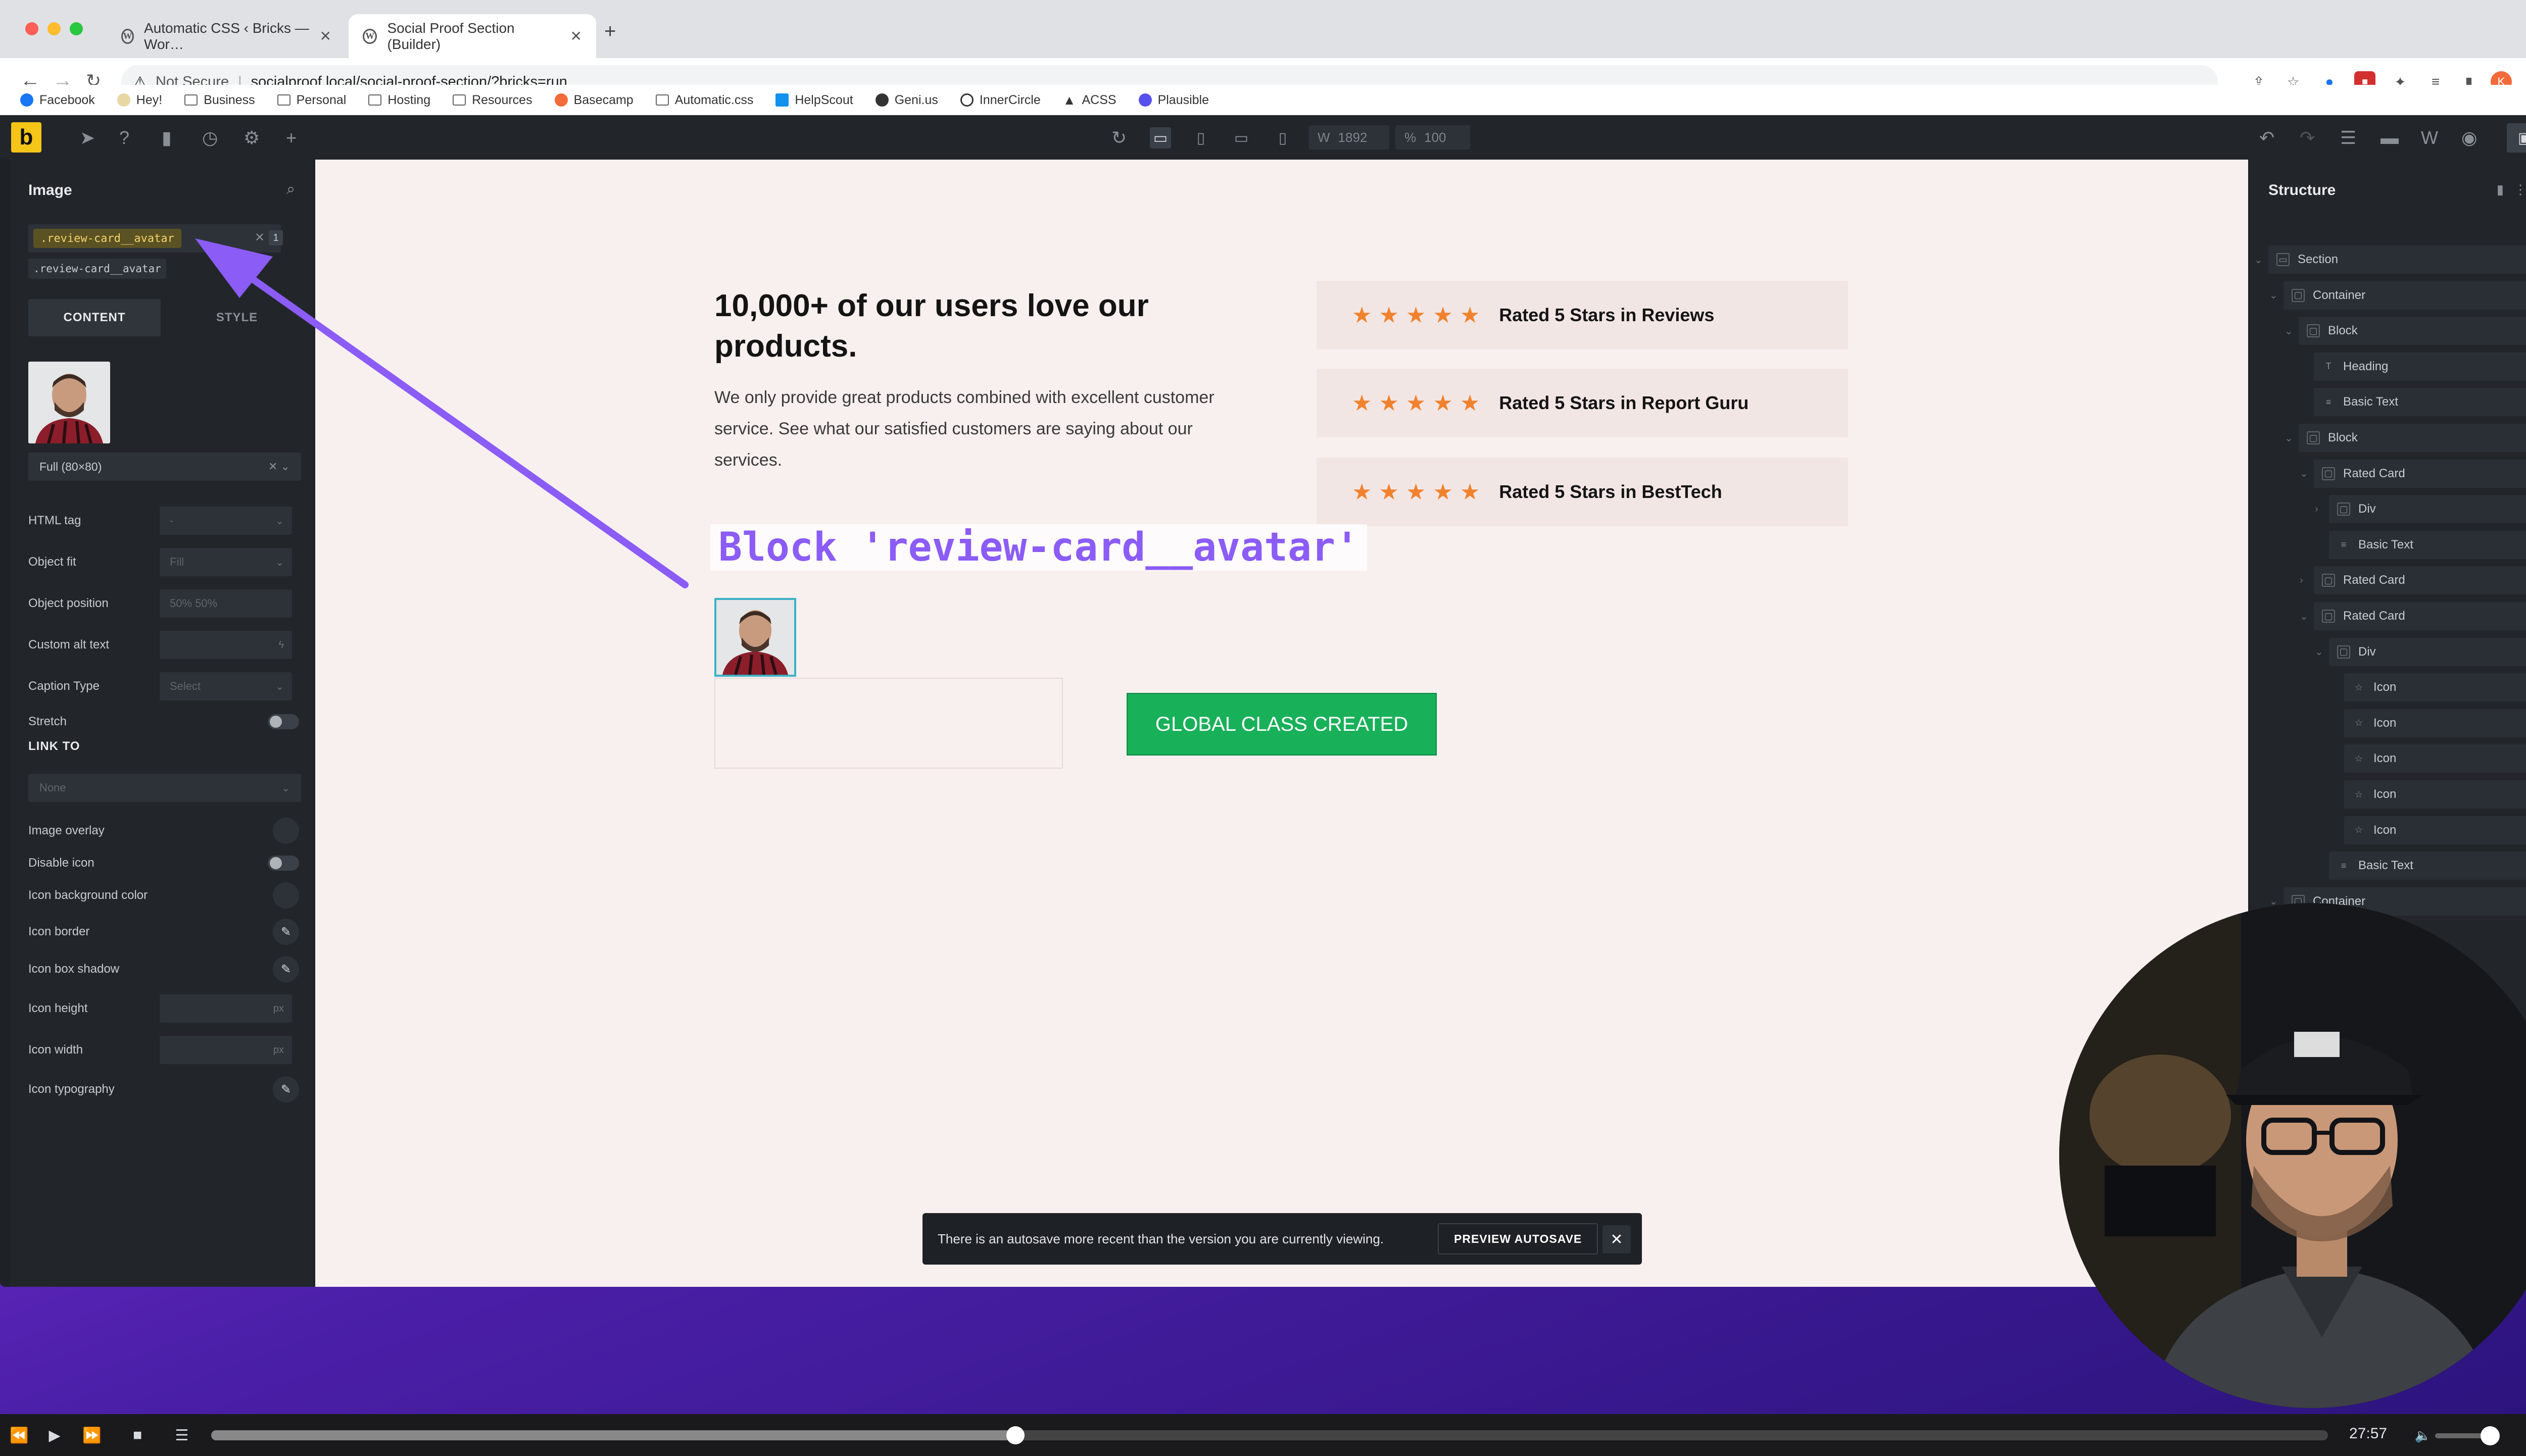 The height and width of the screenshot is (1456, 2526). Describe the element at coordinates (1015, 1435) in the screenshot. I see `progress-knob` at that location.